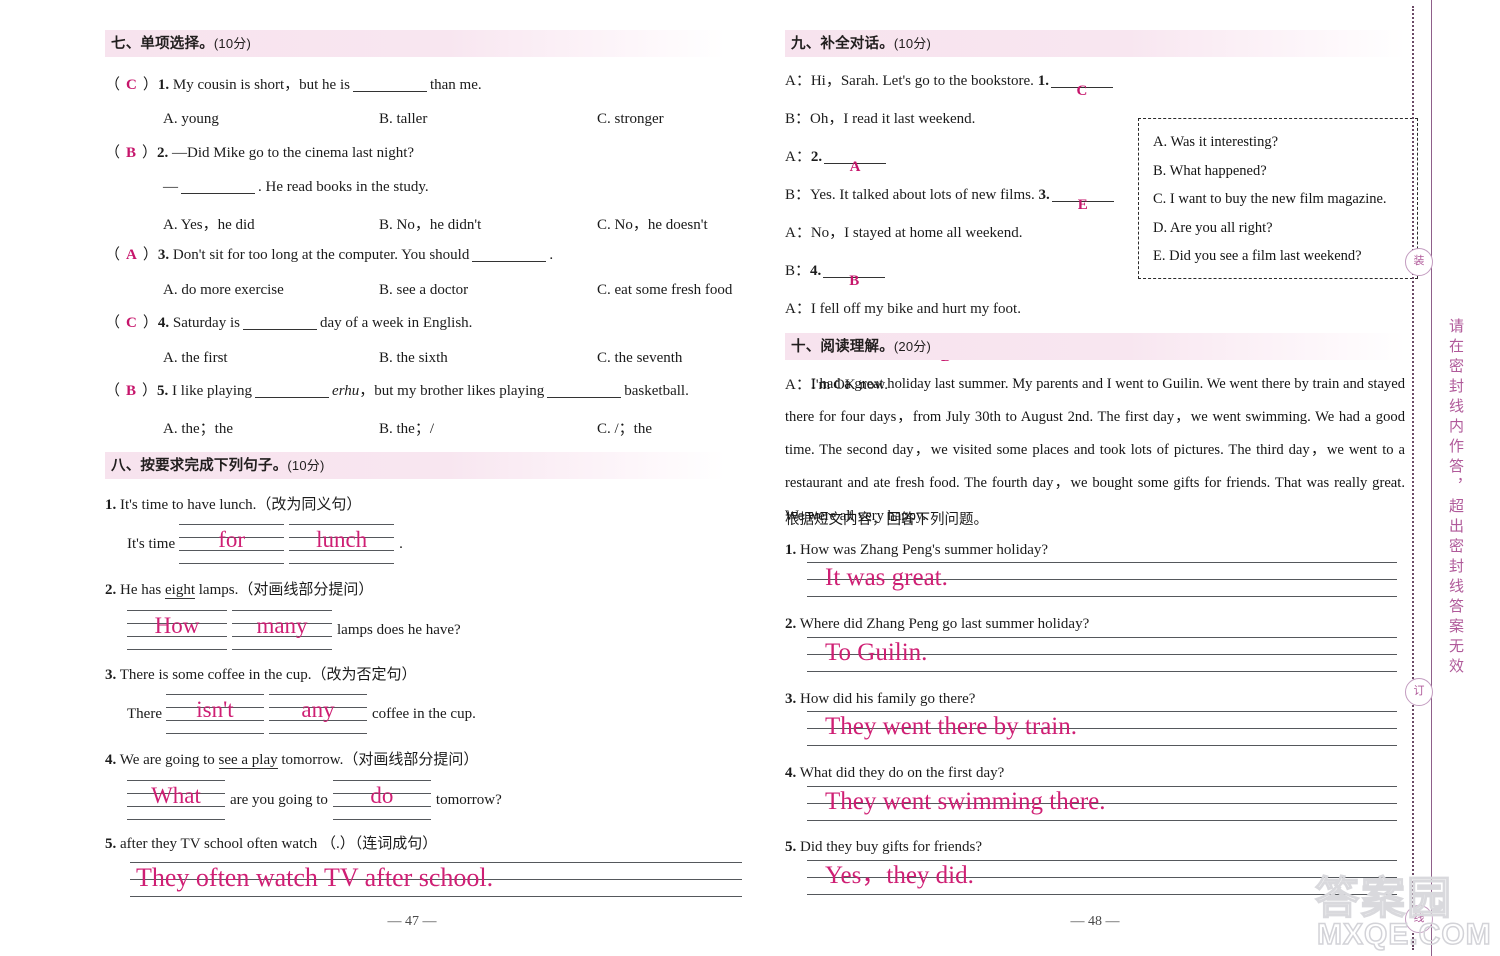  Describe the element at coordinates (381, 800) in the screenshot. I see `rewrite-4-blank-2: do` at that location.